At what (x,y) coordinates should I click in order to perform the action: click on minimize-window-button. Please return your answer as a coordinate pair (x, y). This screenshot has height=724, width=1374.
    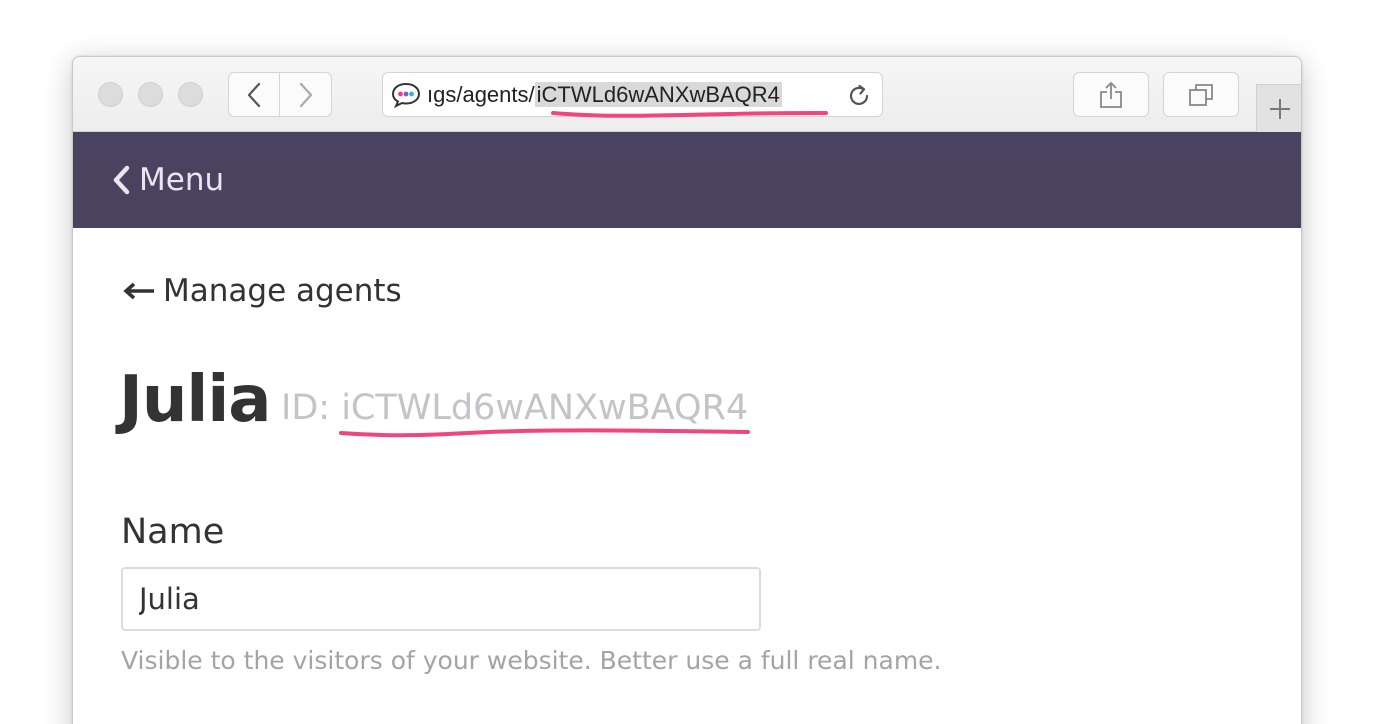
    Looking at the image, I should click on (150, 94).